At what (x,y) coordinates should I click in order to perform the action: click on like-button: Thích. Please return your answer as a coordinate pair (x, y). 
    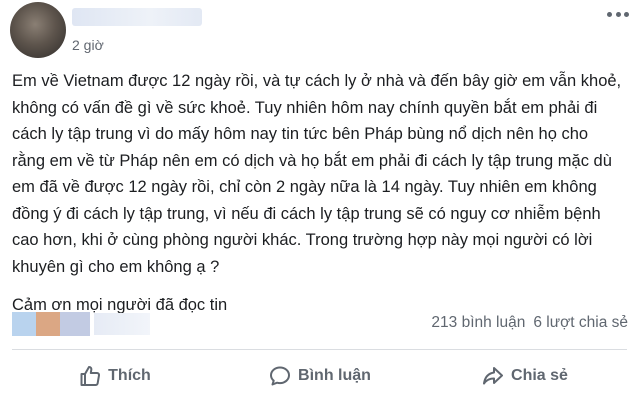
    Looking at the image, I should click on (114, 376).